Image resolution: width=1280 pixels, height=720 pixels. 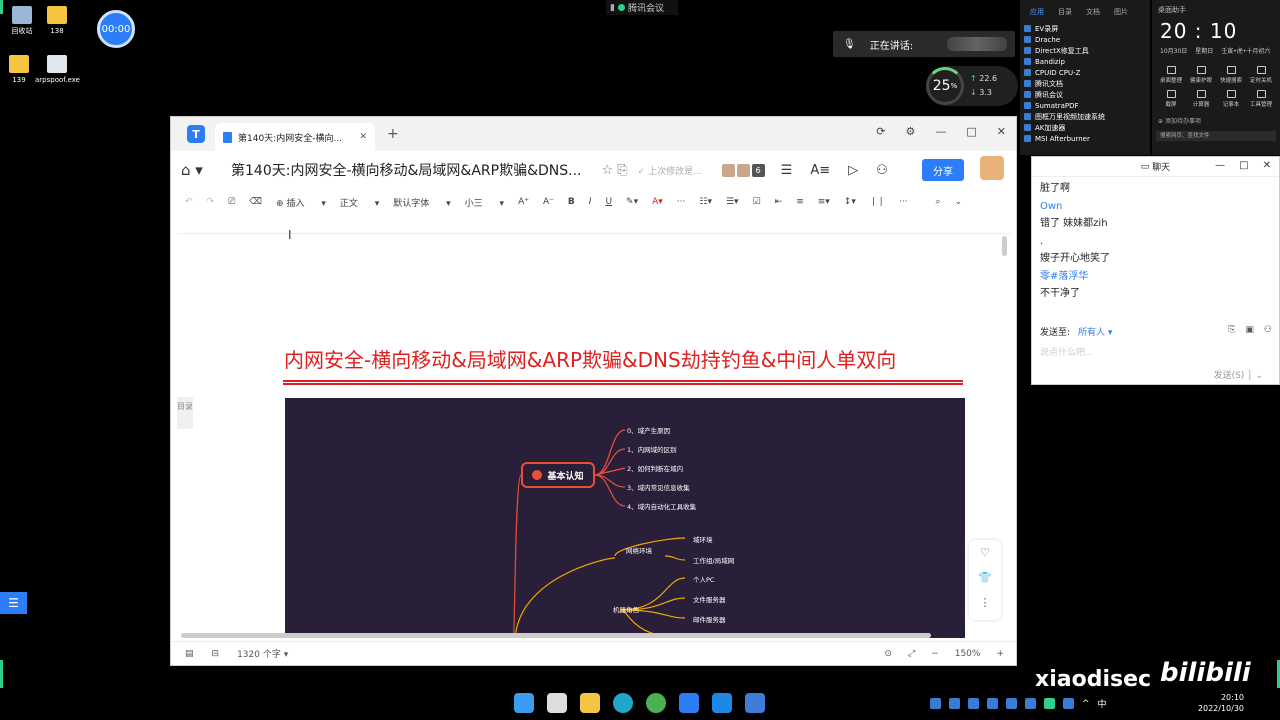 What do you see at coordinates (216, 654) in the screenshot?
I see `layout-icon: ⊟` at bounding box center [216, 654].